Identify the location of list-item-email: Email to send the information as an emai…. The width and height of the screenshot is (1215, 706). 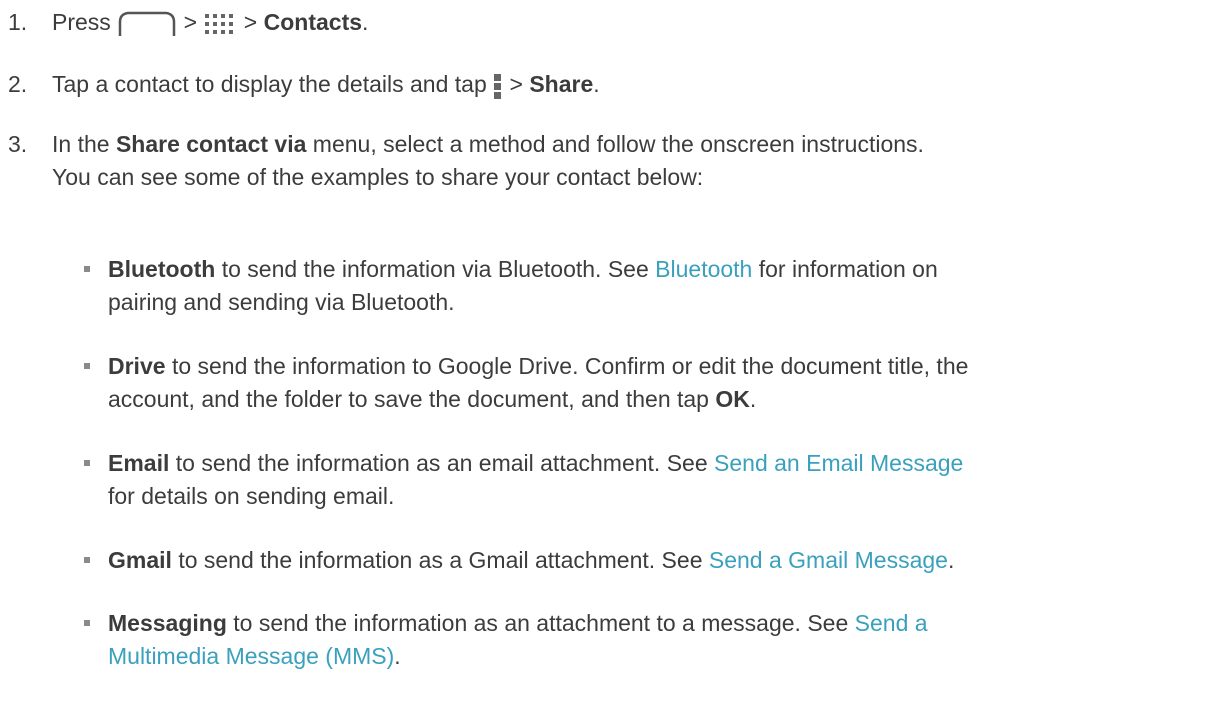
(644, 480).